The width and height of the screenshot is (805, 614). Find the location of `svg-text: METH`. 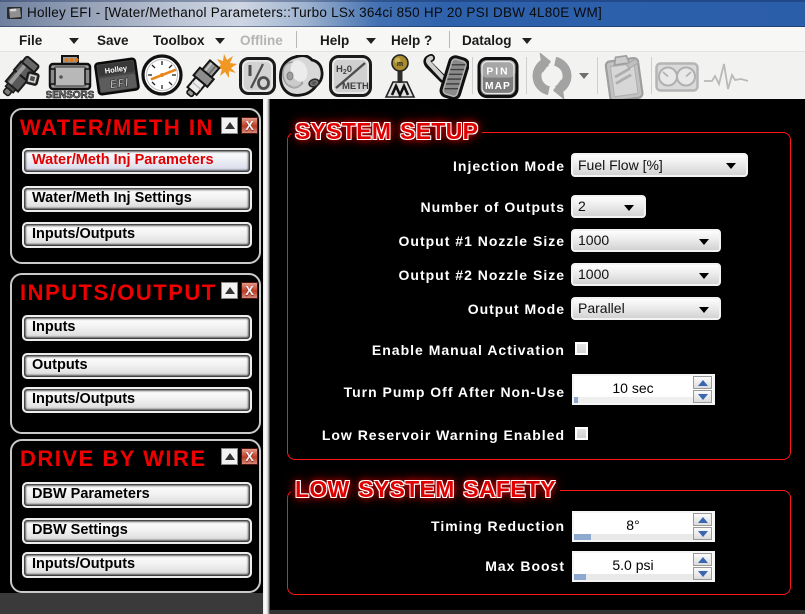

svg-text: METH is located at coordinates (355, 86).